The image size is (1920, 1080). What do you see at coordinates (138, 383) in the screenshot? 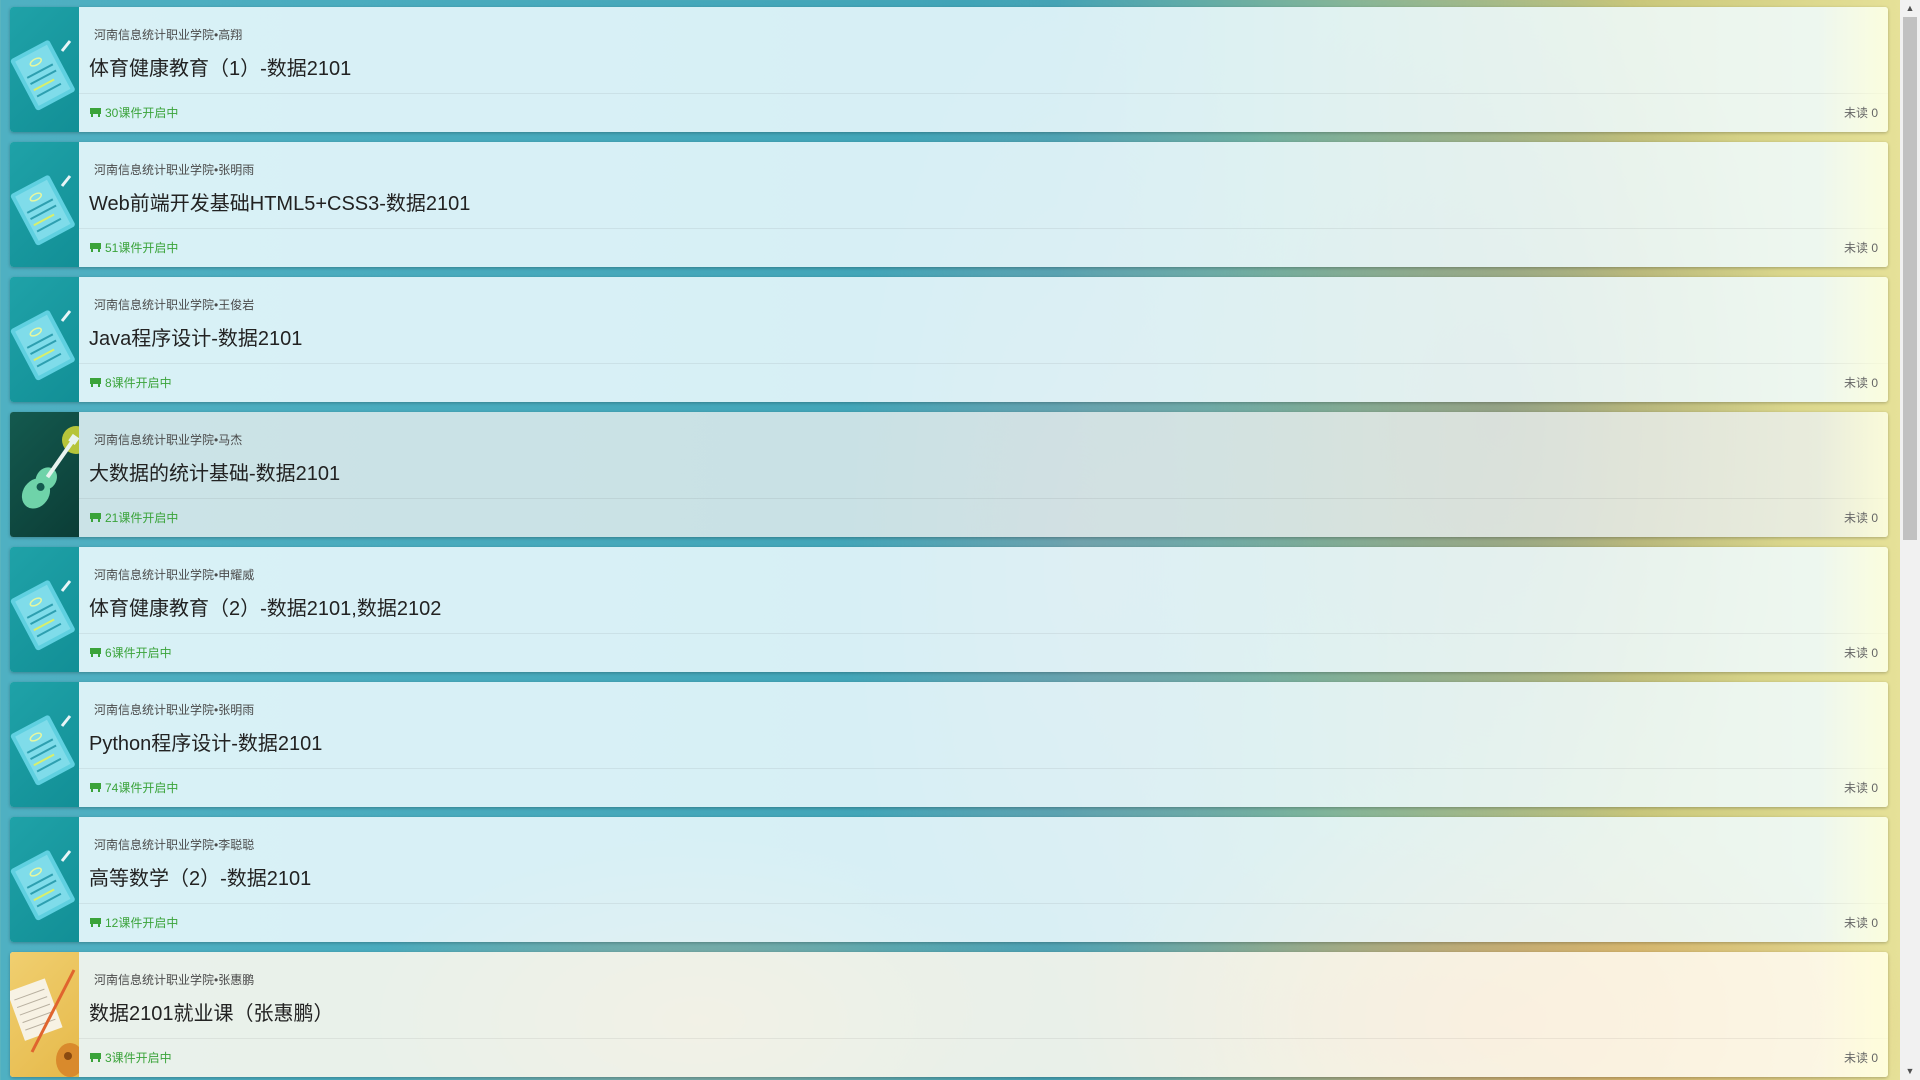
I see `courseware-count: 8课件开启中` at bounding box center [138, 383].